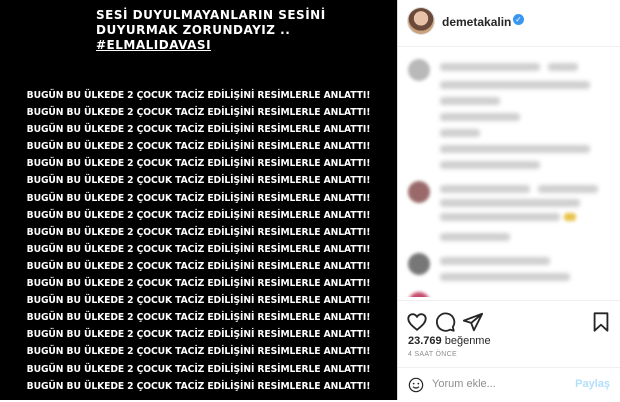 Image resolution: width=620 pixels, height=402 pixels. What do you see at coordinates (509, 348) in the screenshot?
I see `post-actions: 23.769 beğenme 4 SAAT ÖNCE Paylaş` at bounding box center [509, 348].